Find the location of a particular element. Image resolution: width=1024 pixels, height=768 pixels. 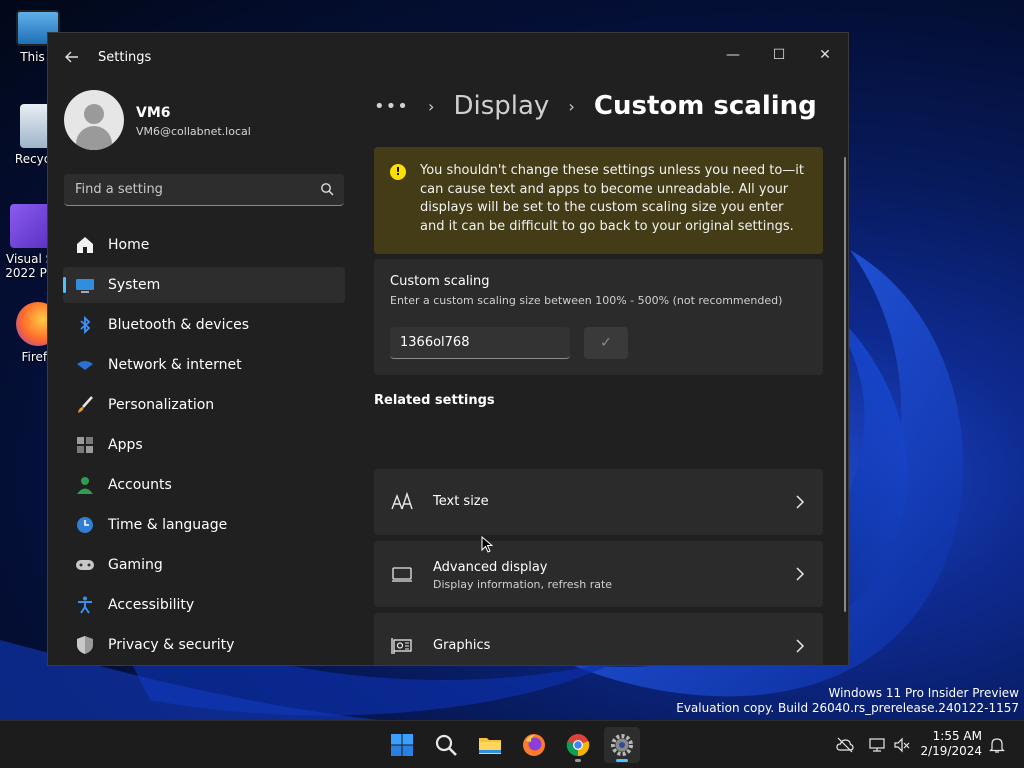

sidebar-item-label: Accounts is located at coordinates (140, 485).